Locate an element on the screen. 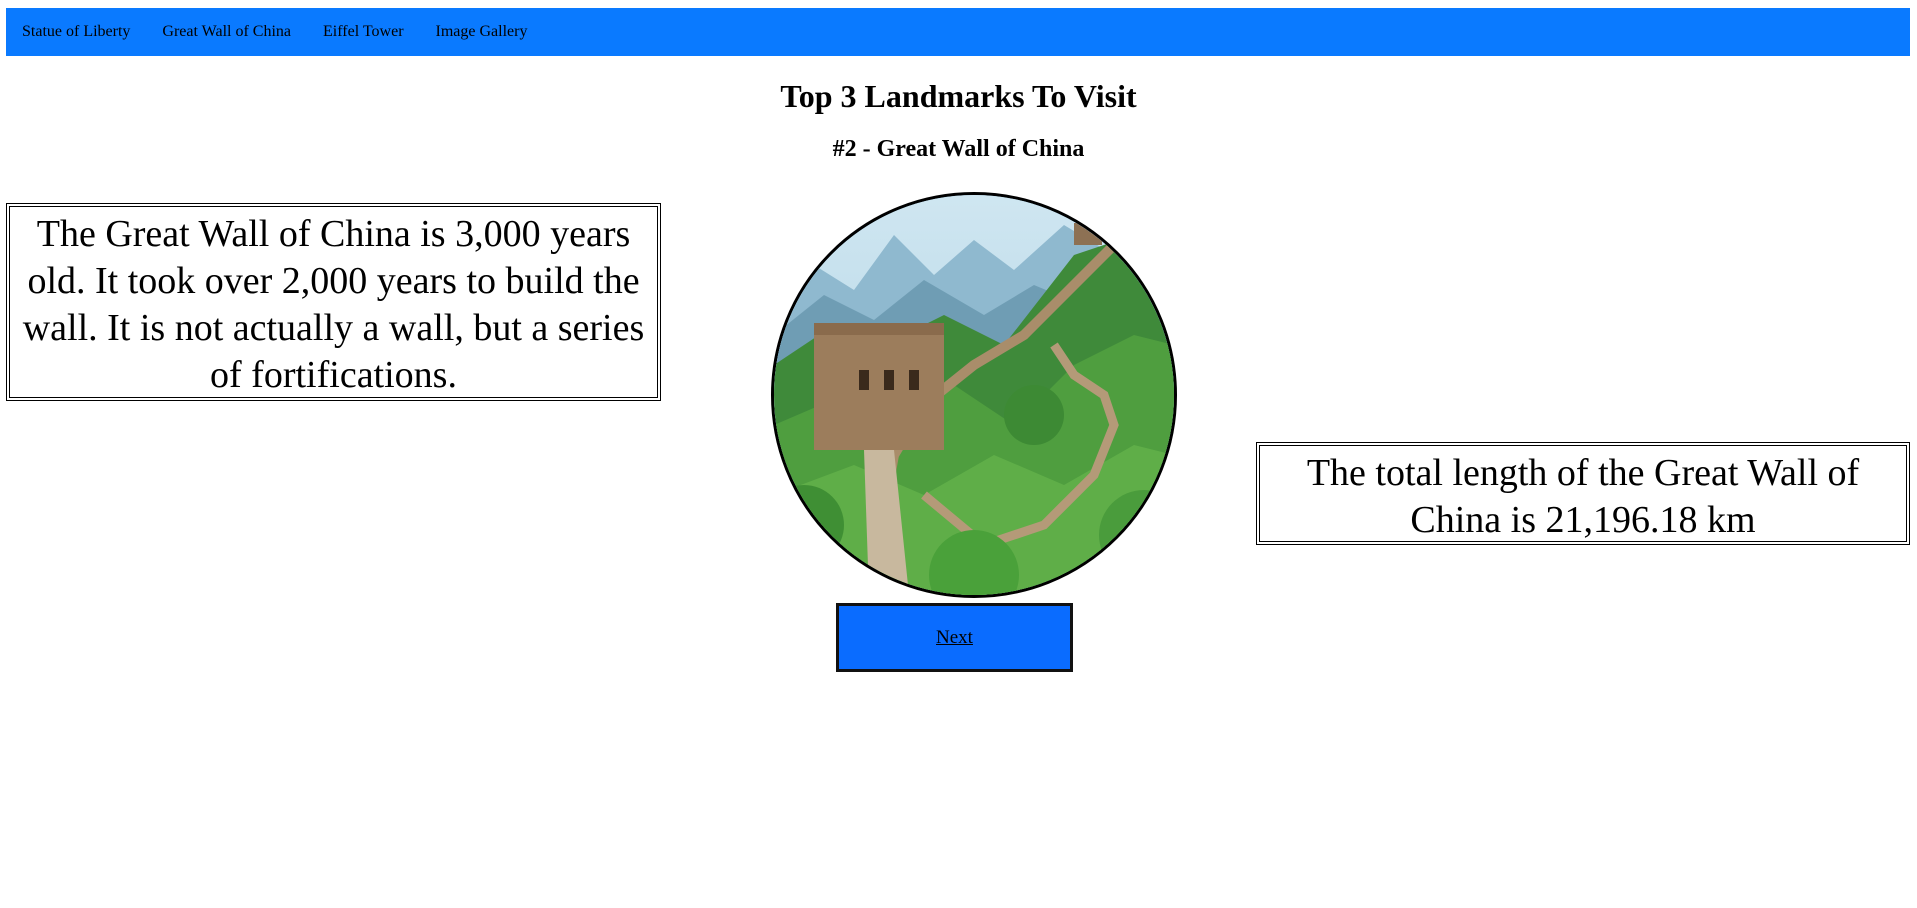 The width and height of the screenshot is (1917, 908). nav-link-great-wall-of-china: Great Wall of China is located at coordinates (226, 32).